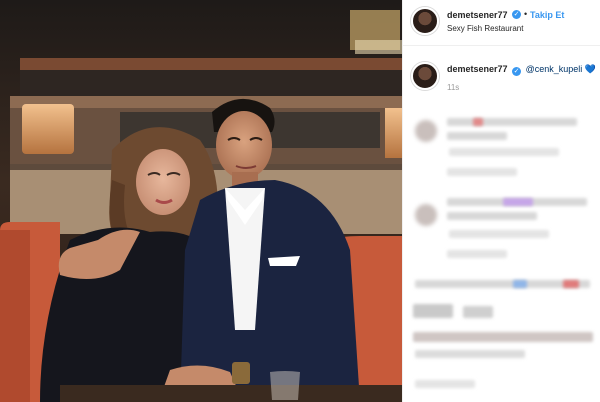  What do you see at coordinates (477, 69) in the screenshot?
I see `caption-username: demetsener77` at bounding box center [477, 69].